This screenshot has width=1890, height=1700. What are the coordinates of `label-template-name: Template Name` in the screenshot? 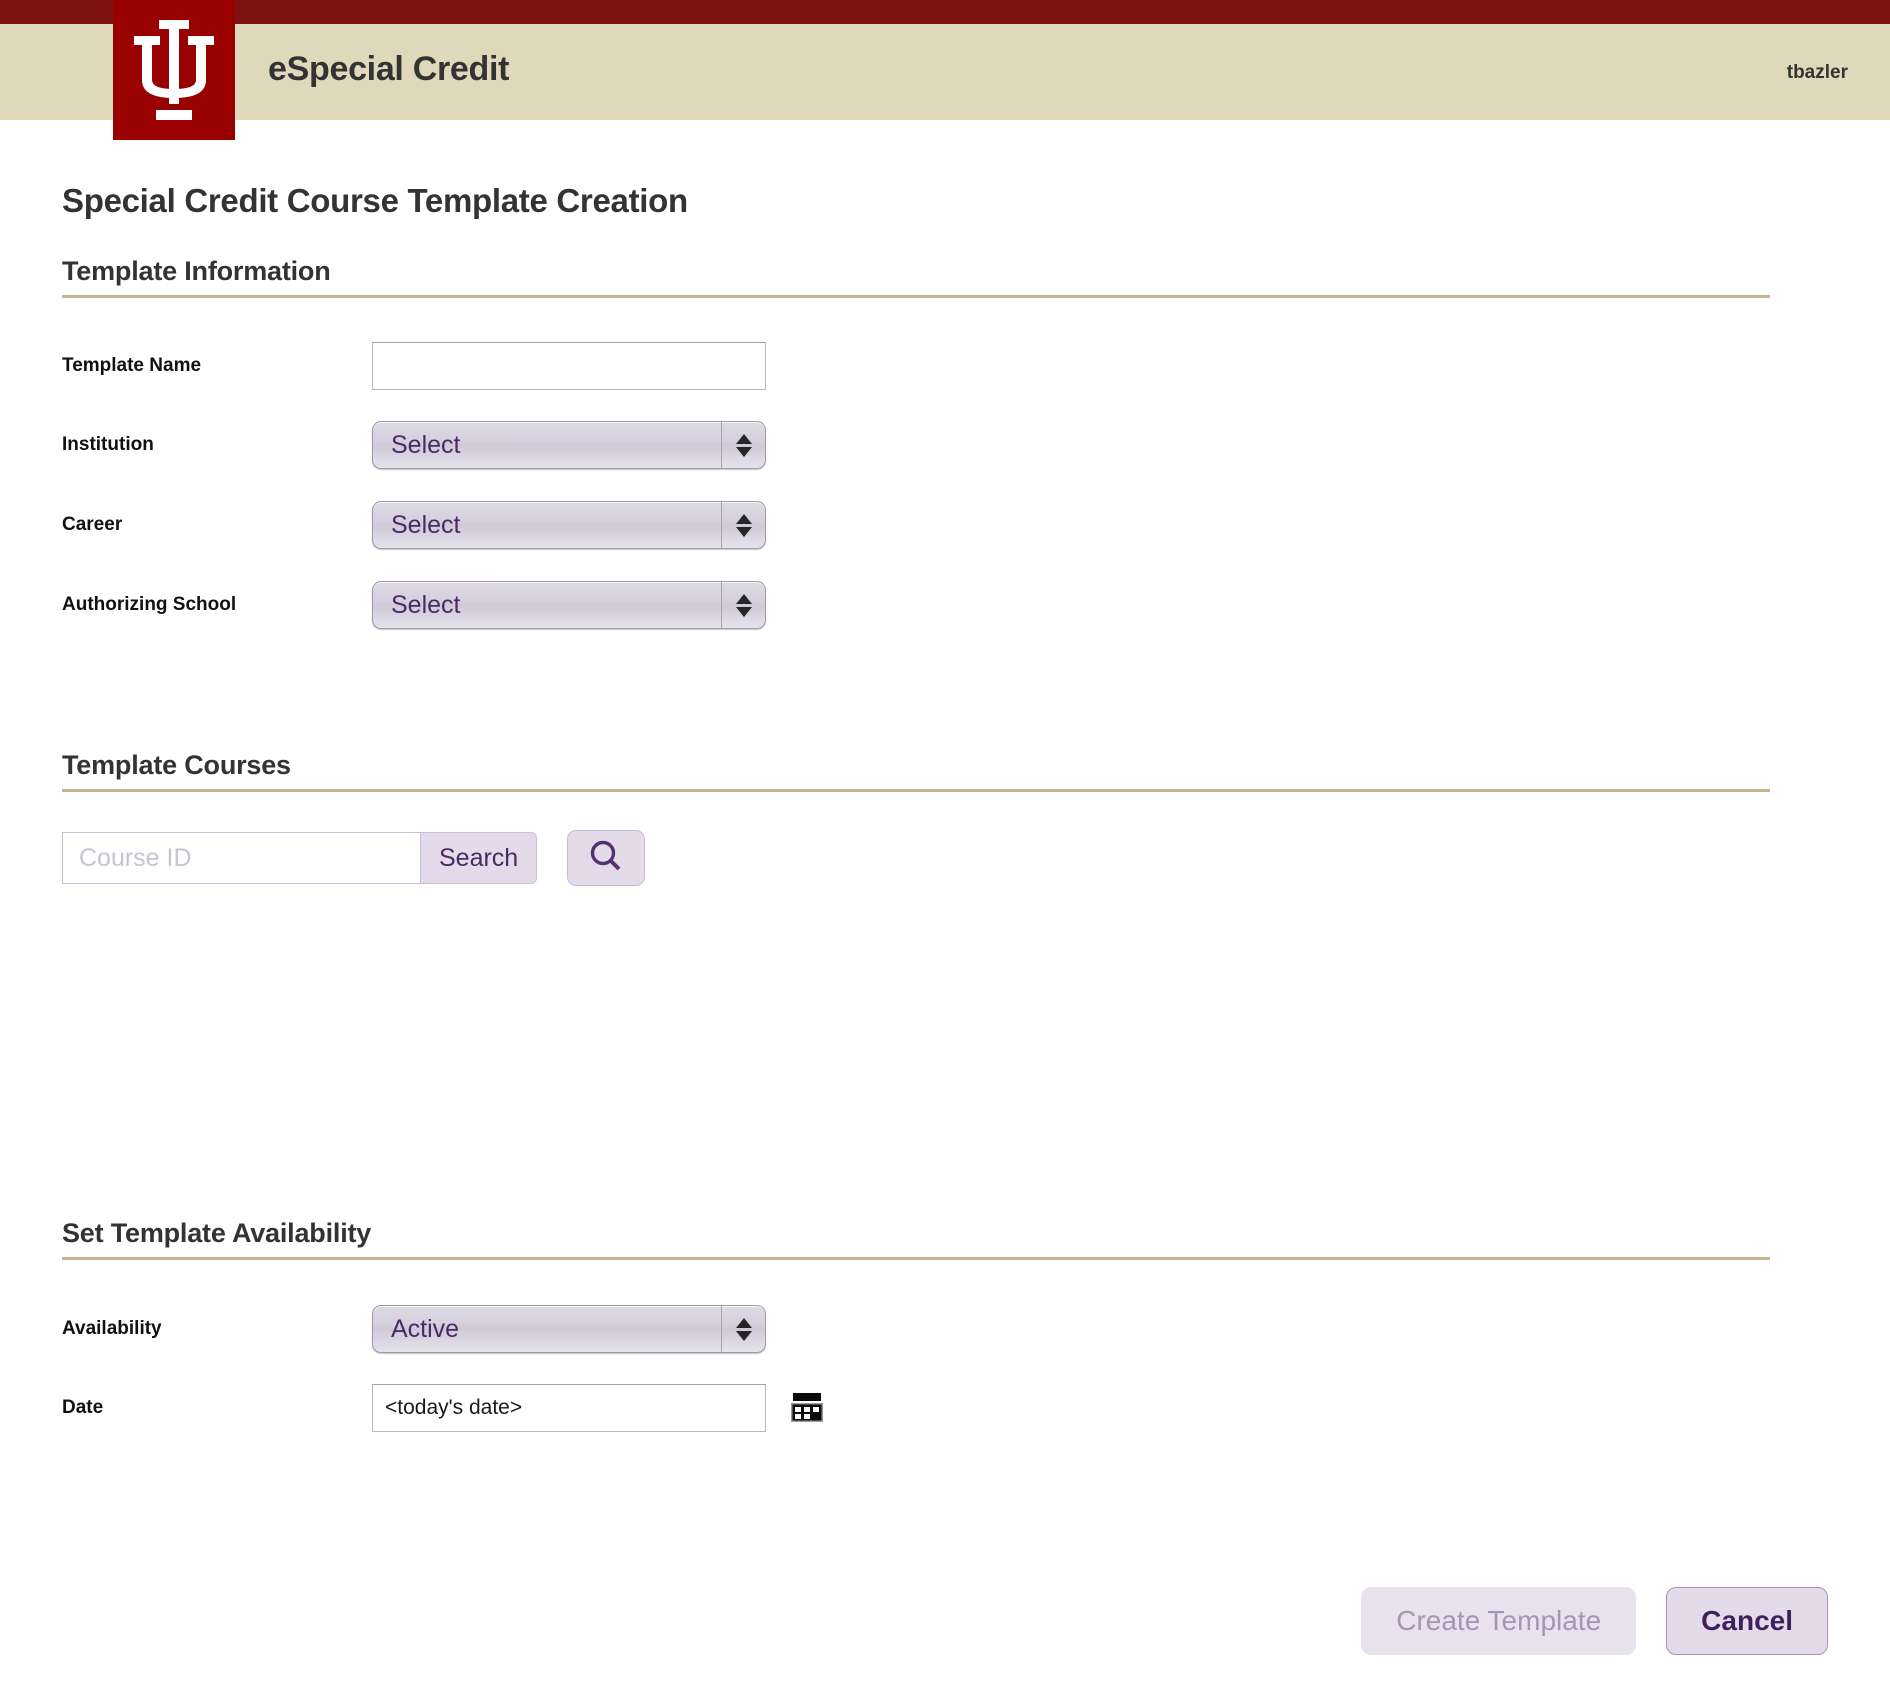 It's located at (132, 365).